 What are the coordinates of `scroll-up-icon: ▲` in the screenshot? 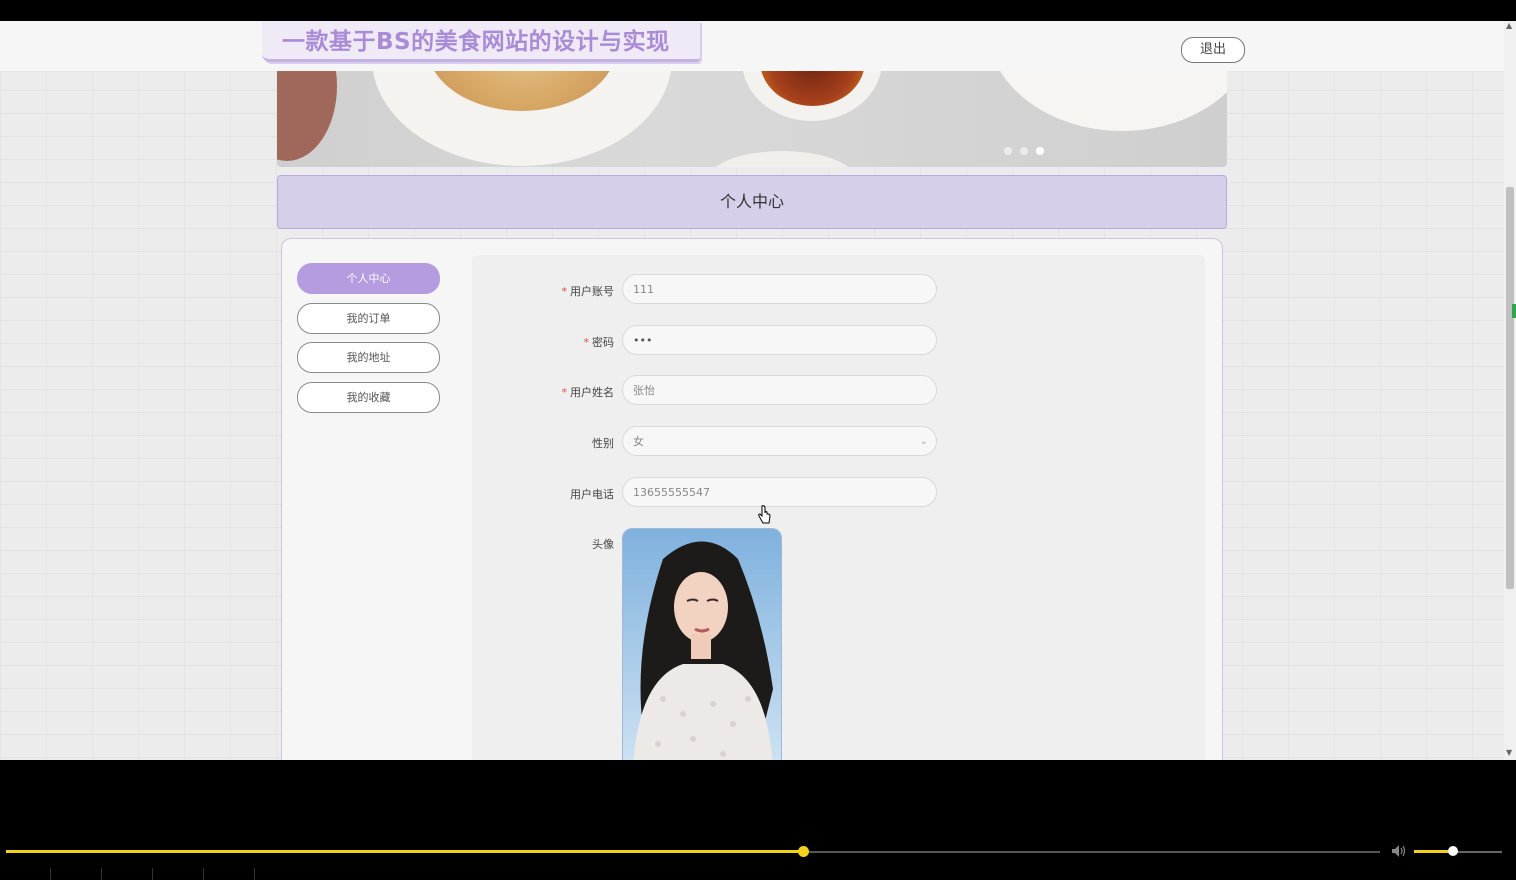 It's located at (1509, 25).